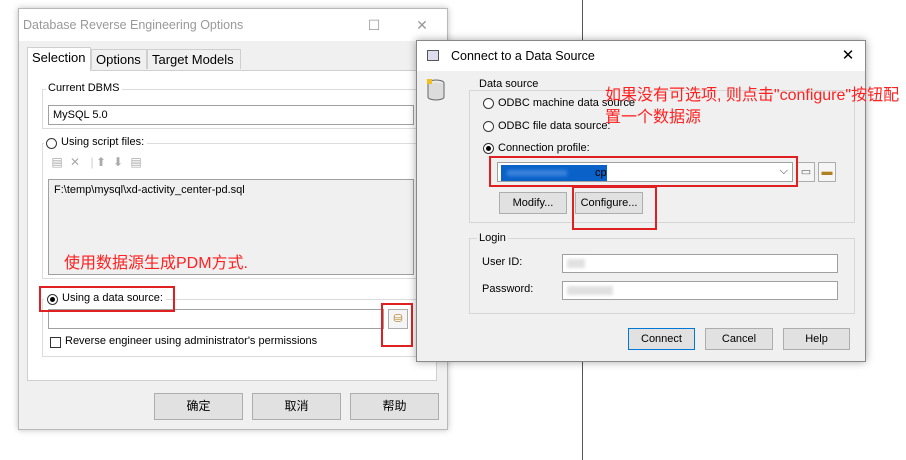 This screenshot has width=906, height=460. What do you see at coordinates (816, 339) in the screenshot?
I see `help-button: Help` at bounding box center [816, 339].